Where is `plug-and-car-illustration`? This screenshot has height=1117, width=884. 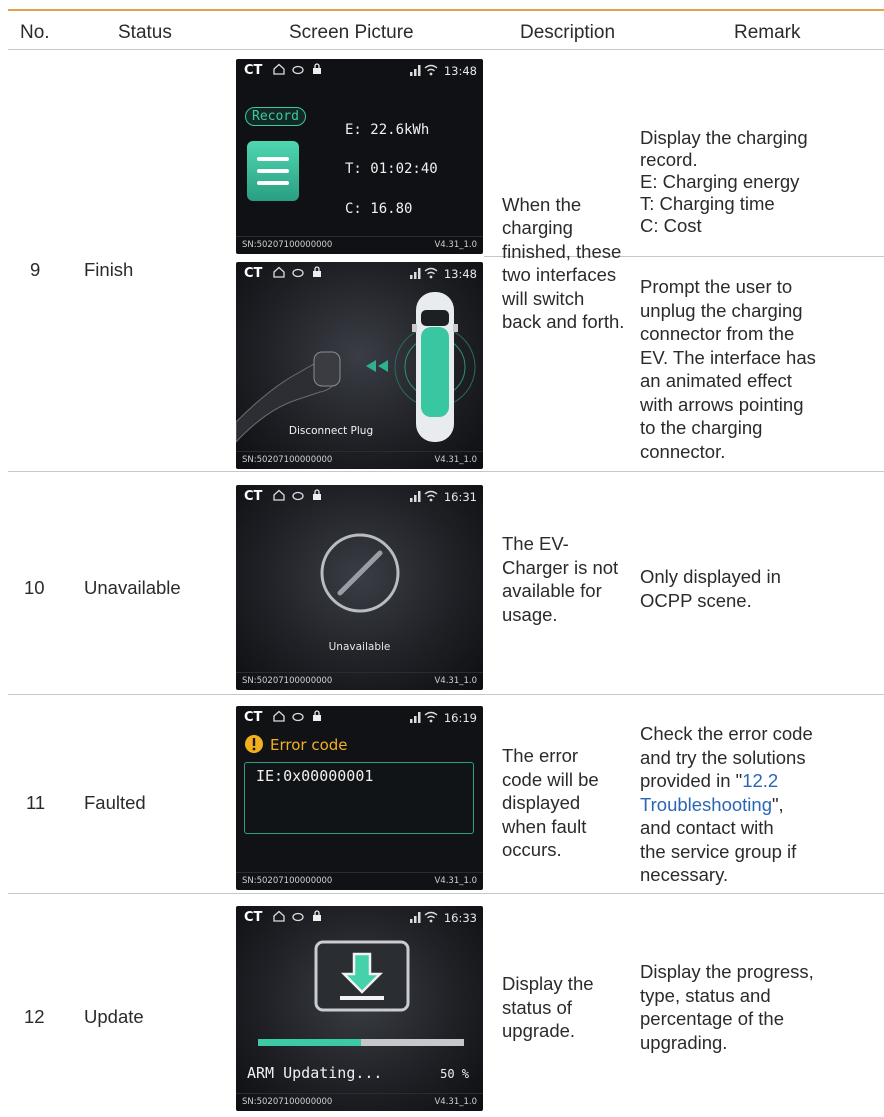
plug-and-car-illustration is located at coordinates (356, 367).